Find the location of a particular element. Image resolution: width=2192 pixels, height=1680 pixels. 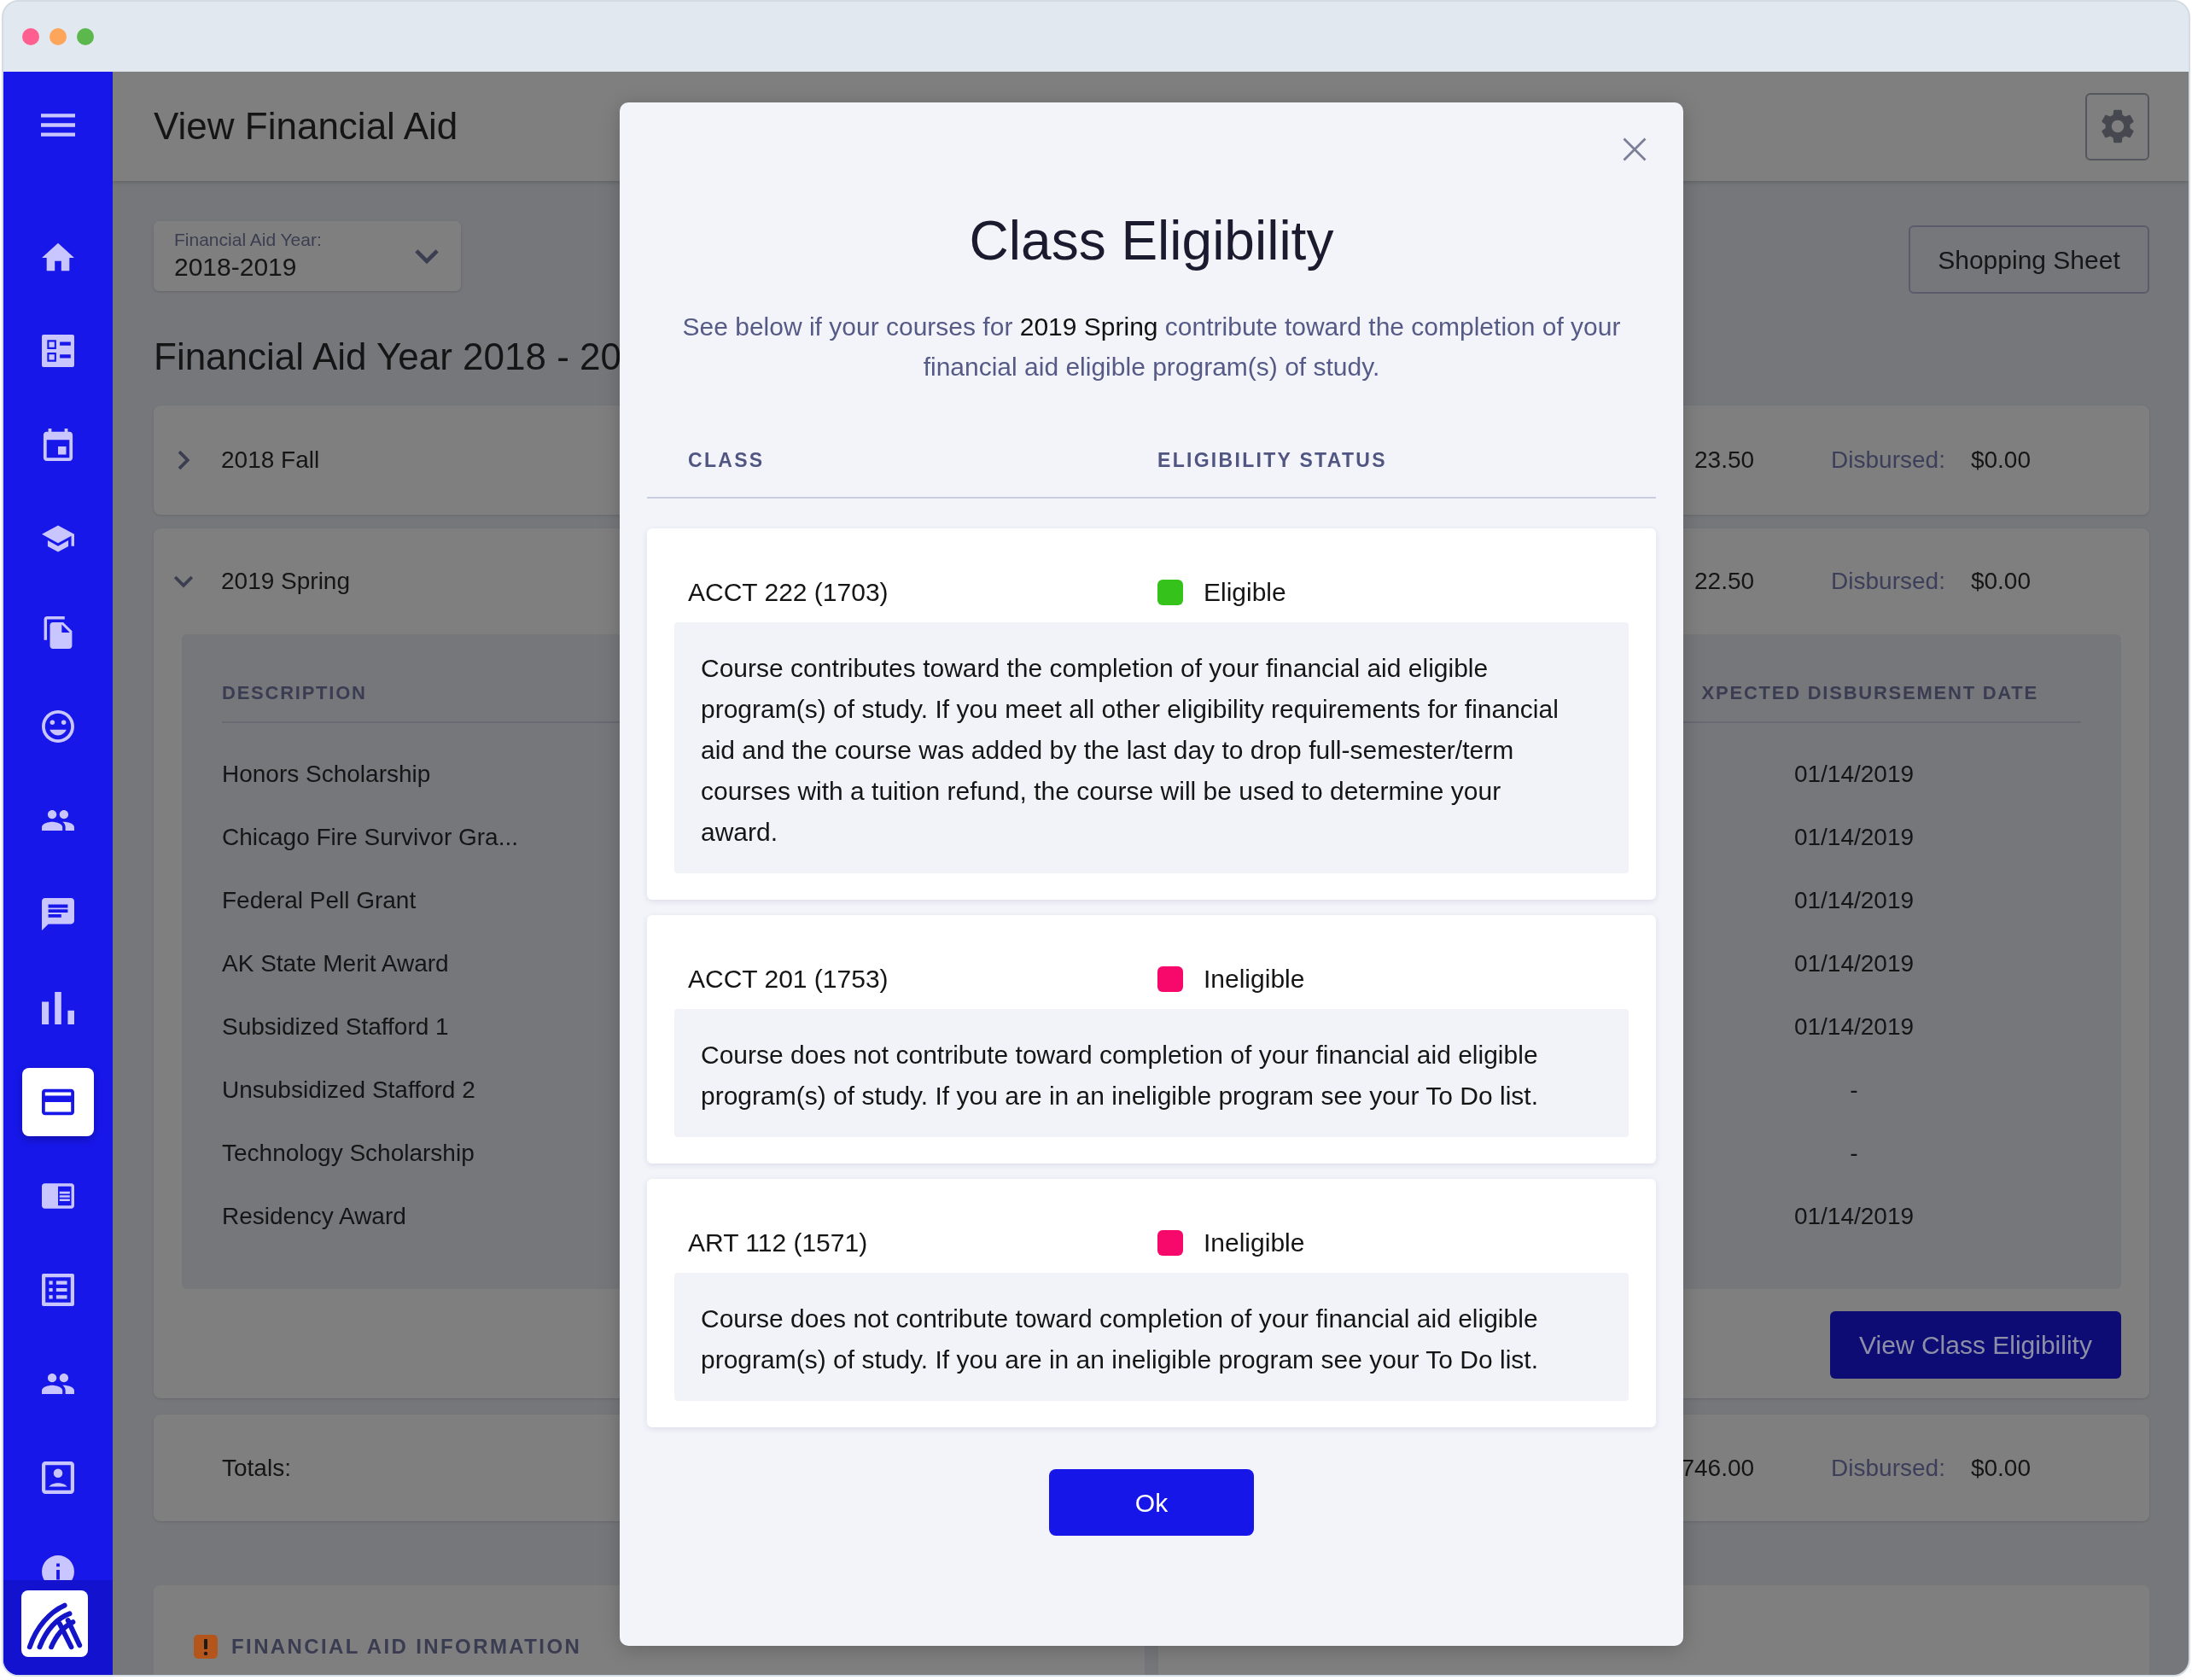

close-icon is located at coordinates (1635, 149).